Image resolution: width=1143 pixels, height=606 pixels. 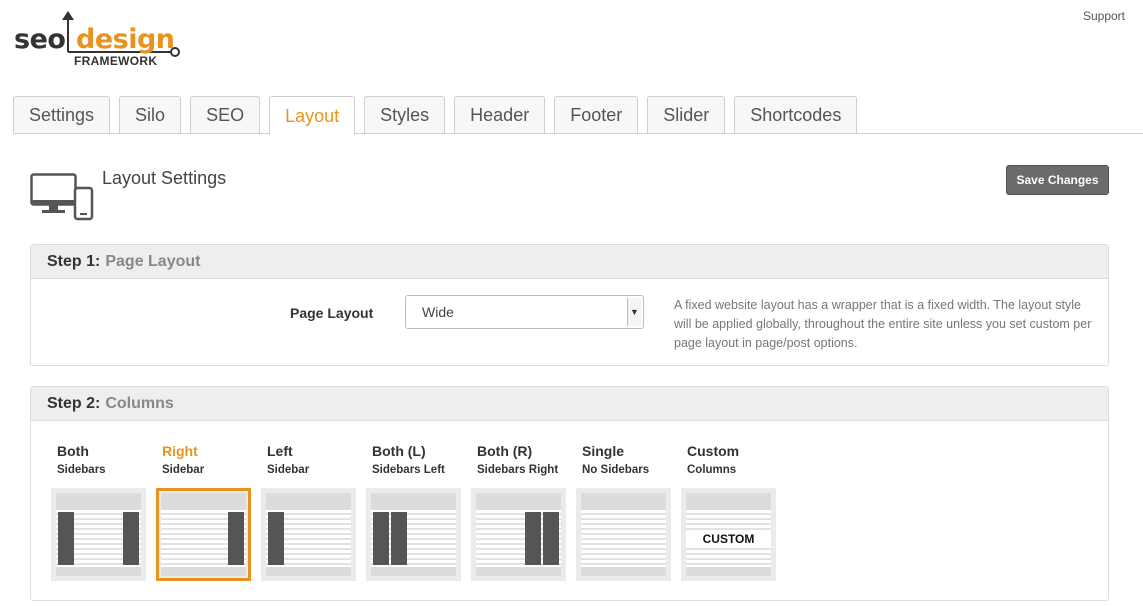 I want to click on monitor-tablet-icon, so click(x=62, y=197).